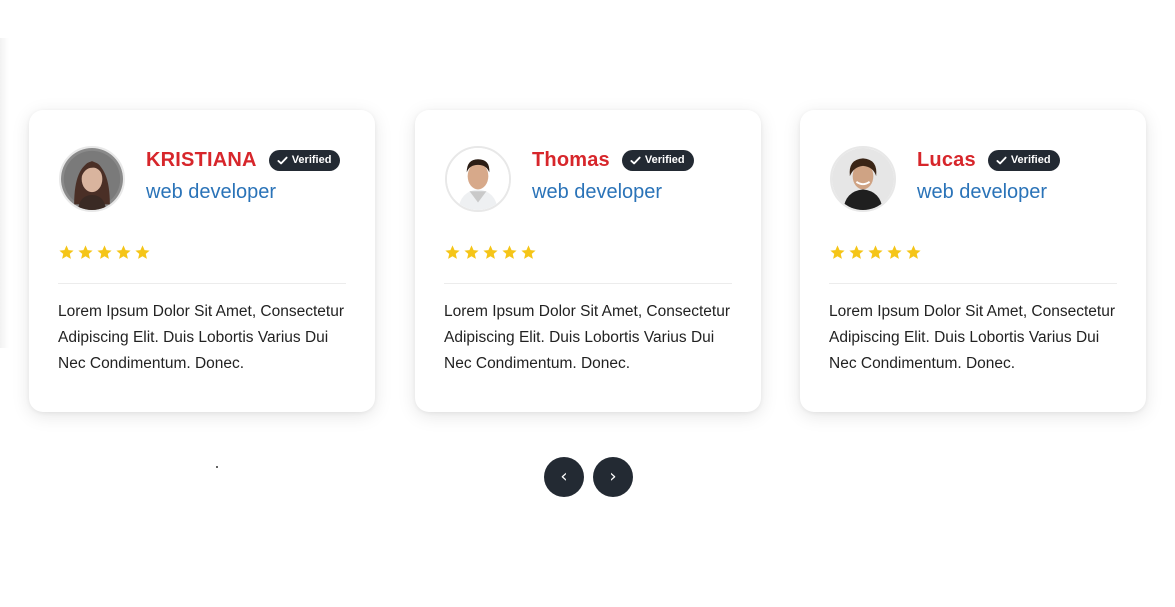  I want to click on name-row: Lucas Verified, so click(988, 160).